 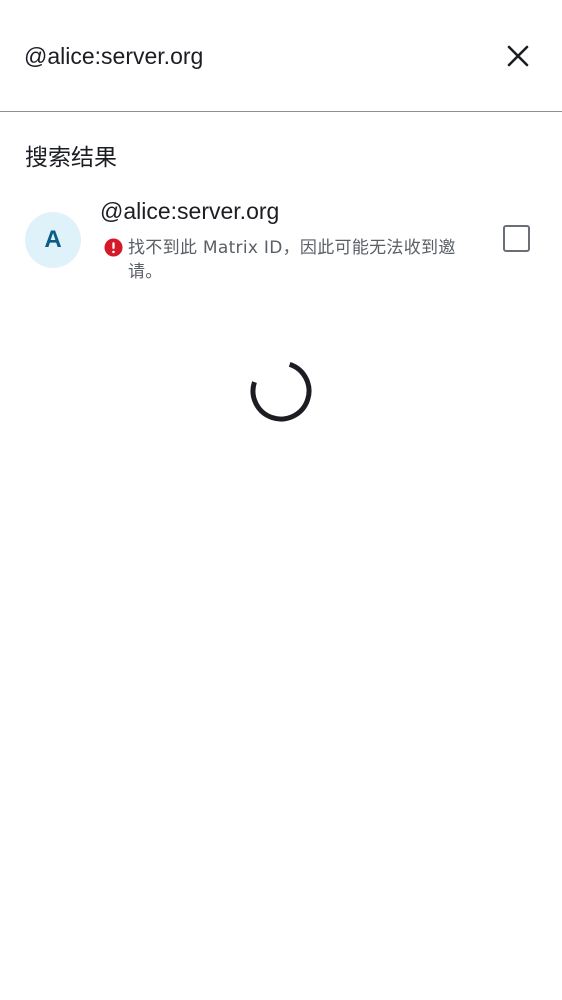 What do you see at coordinates (292, 260) in the screenshot?
I see `warning-message: 找不到此 Matrix ID，因此可能无法收到邀请。` at bounding box center [292, 260].